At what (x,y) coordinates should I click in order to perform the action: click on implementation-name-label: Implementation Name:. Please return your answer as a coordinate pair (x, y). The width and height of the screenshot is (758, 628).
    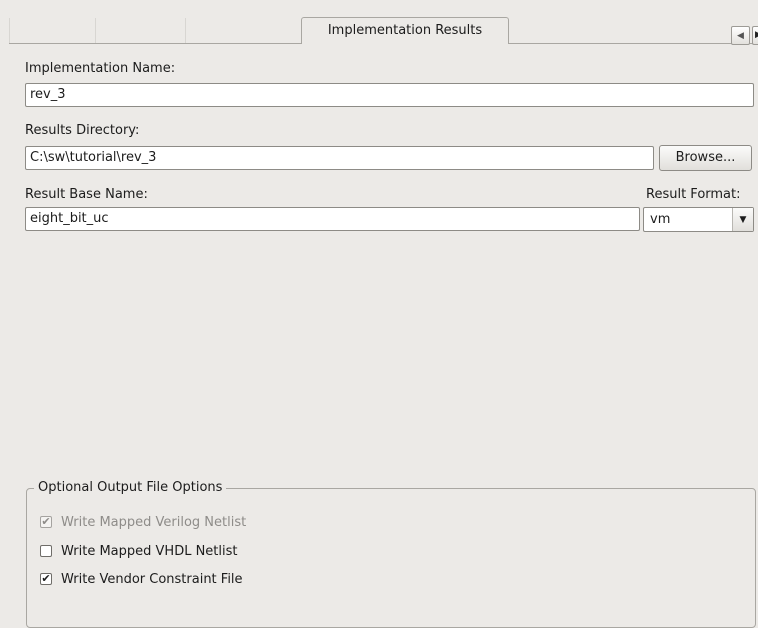
    Looking at the image, I should click on (100, 68).